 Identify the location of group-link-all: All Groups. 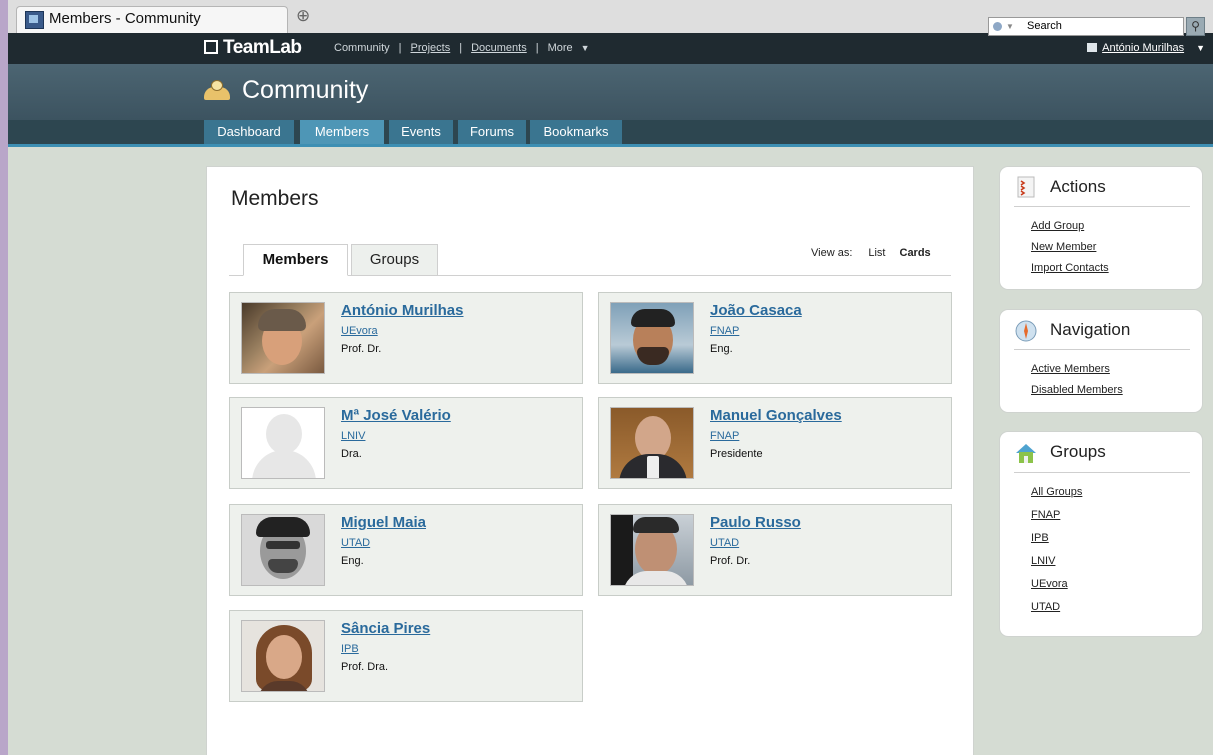
(1056, 492).